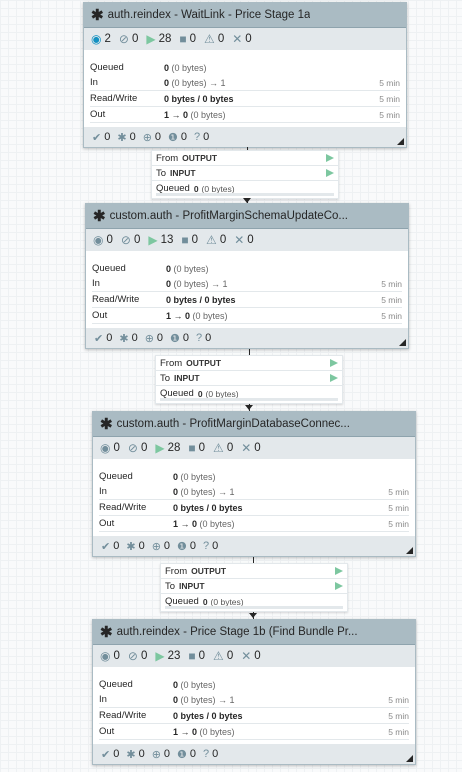 Image resolution: width=462 pixels, height=772 pixels. Describe the element at coordinates (187, 39) in the screenshot. I see `stat-stopped: ■ 0` at that location.